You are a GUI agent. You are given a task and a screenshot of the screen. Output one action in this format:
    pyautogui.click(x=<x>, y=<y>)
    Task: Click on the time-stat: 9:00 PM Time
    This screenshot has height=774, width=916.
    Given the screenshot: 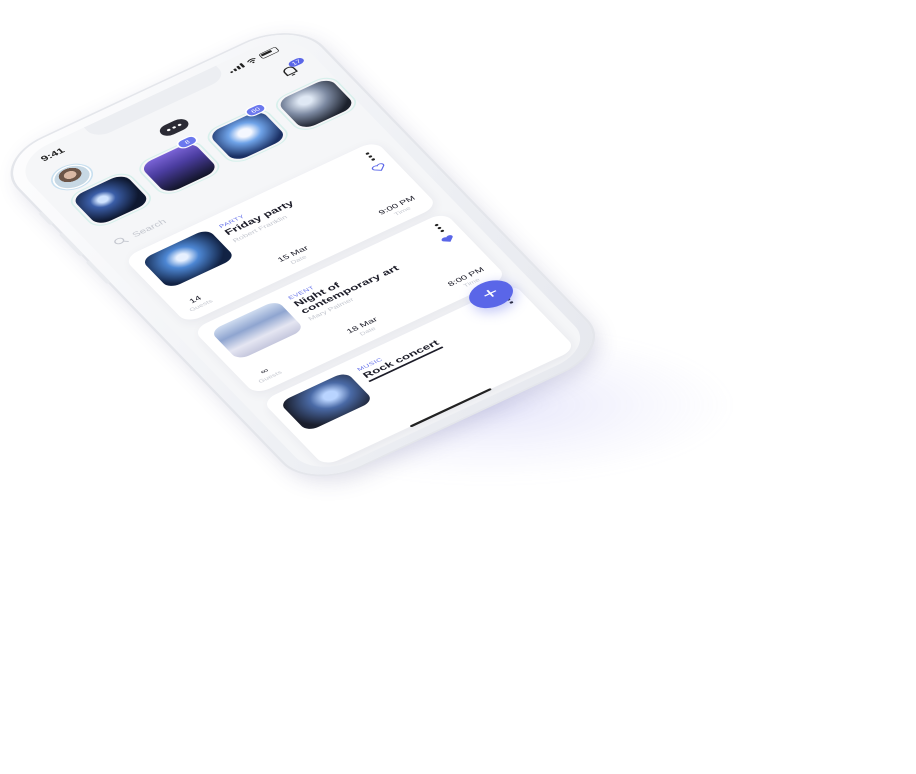 What is the action you would take?
    pyautogui.click(x=396, y=205)
    